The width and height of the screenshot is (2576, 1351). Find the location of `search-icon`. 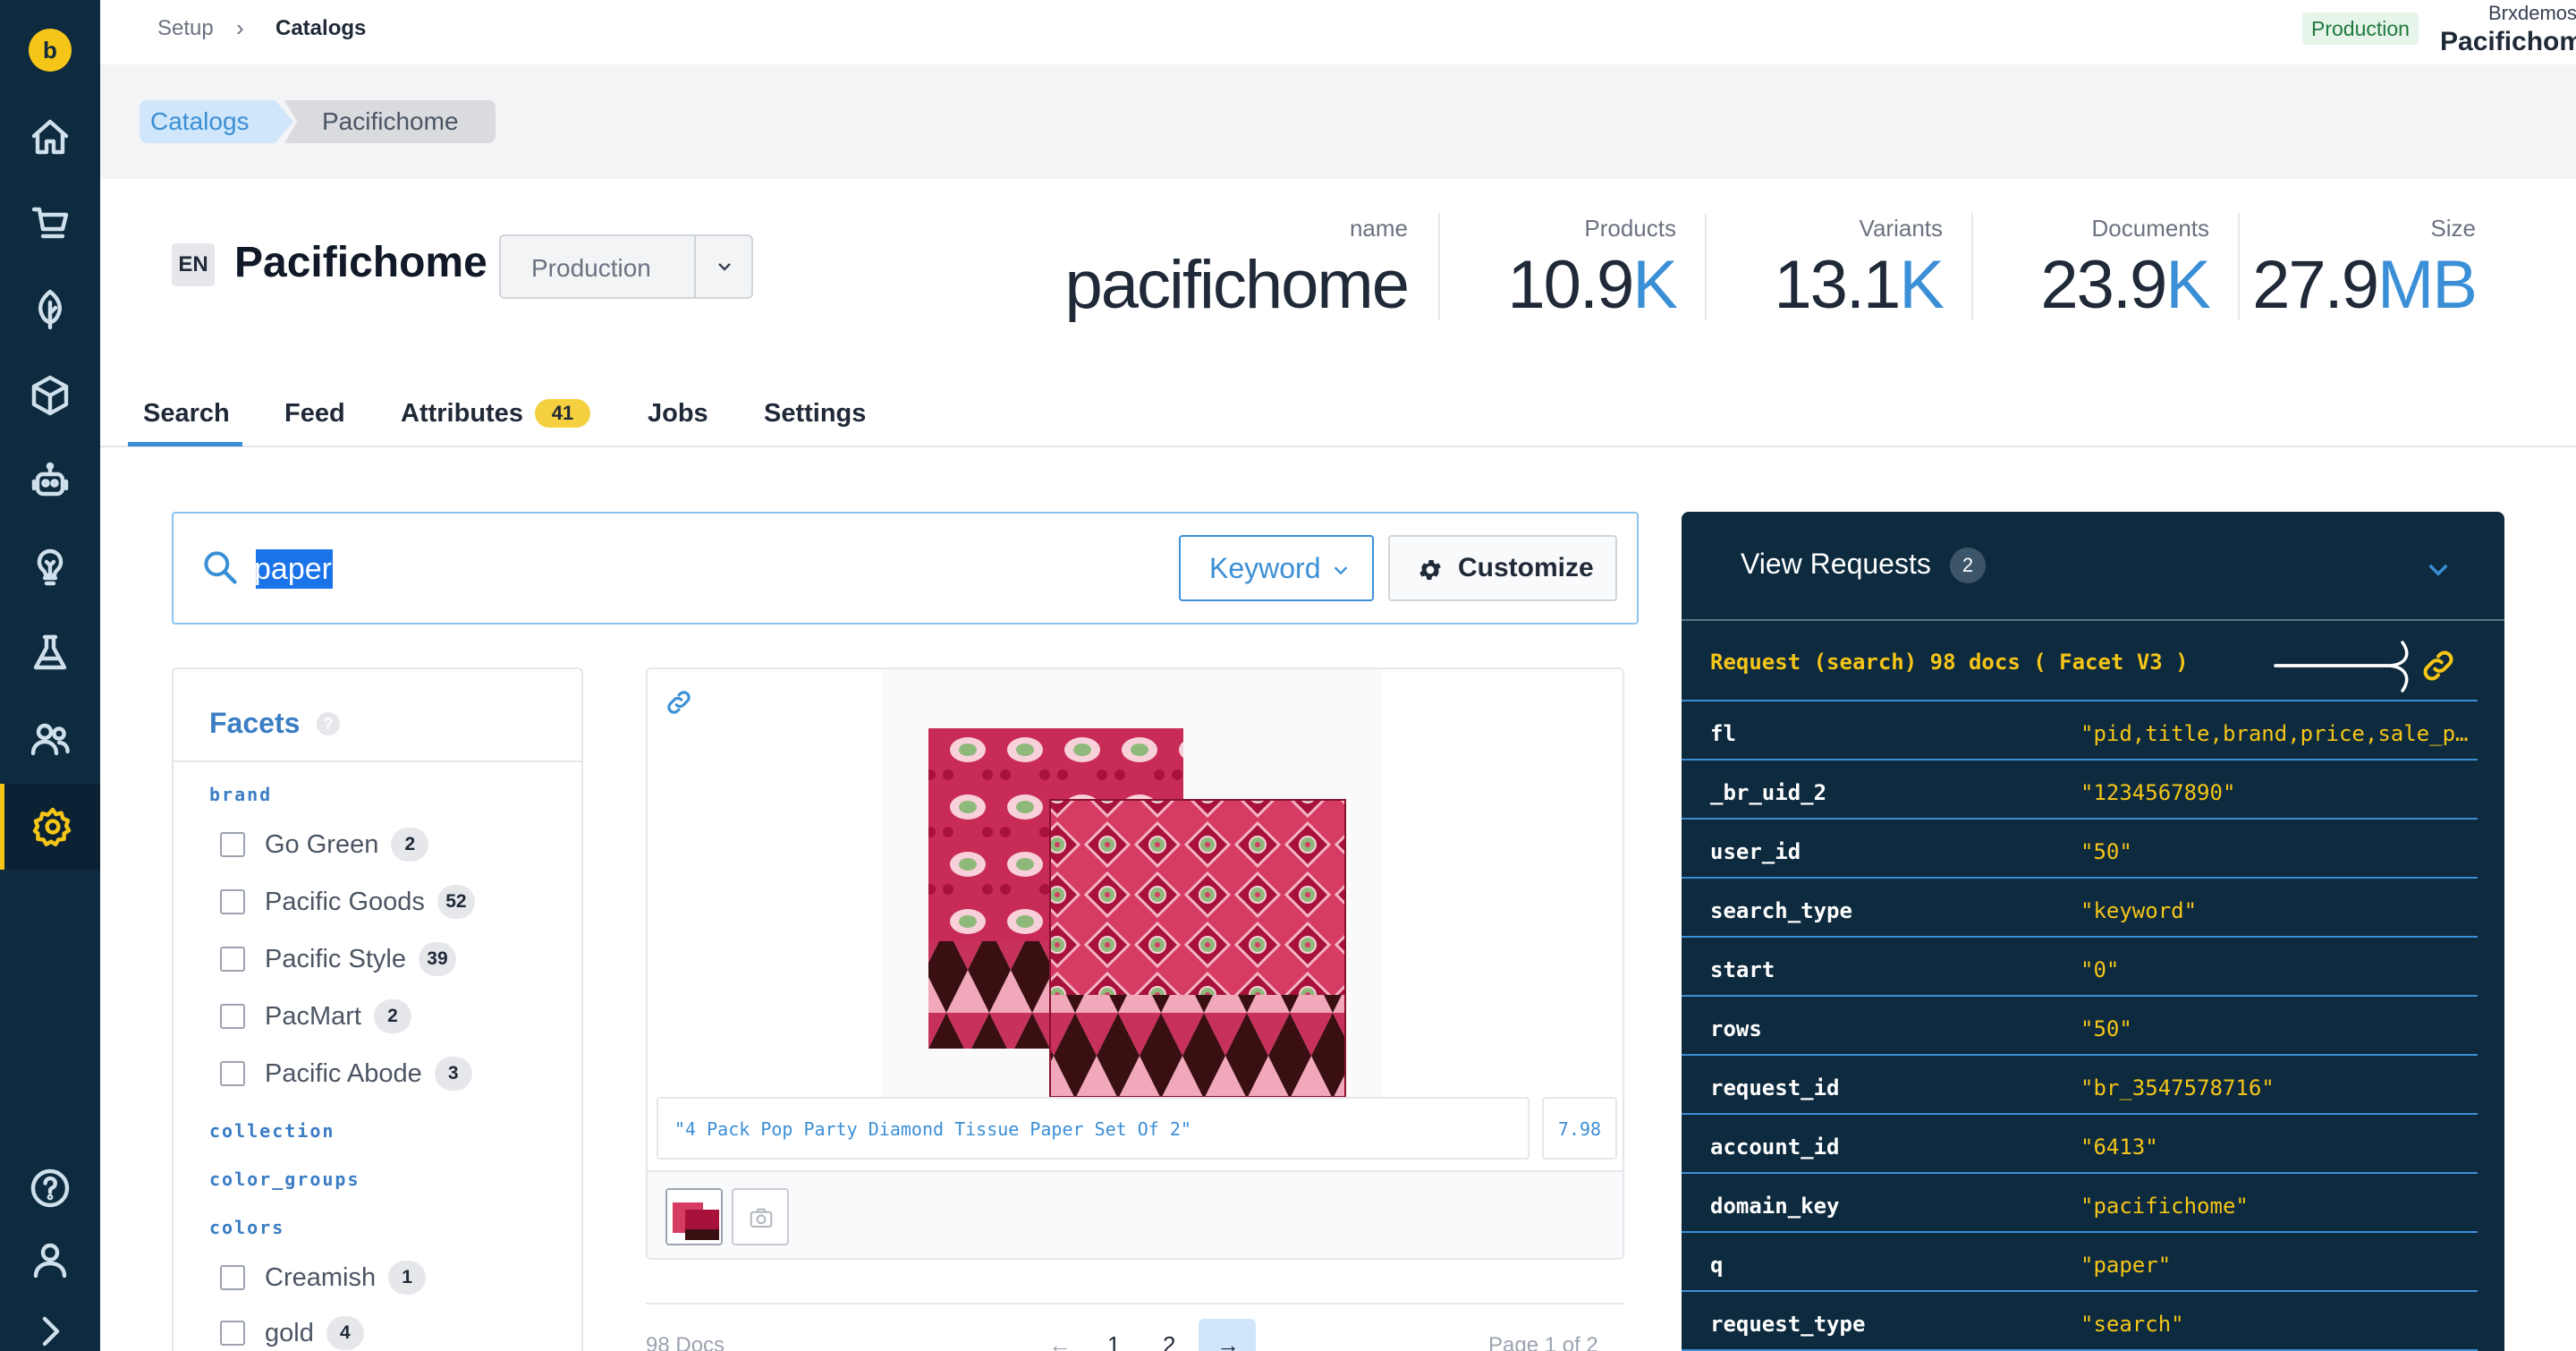

search-icon is located at coordinates (220, 567).